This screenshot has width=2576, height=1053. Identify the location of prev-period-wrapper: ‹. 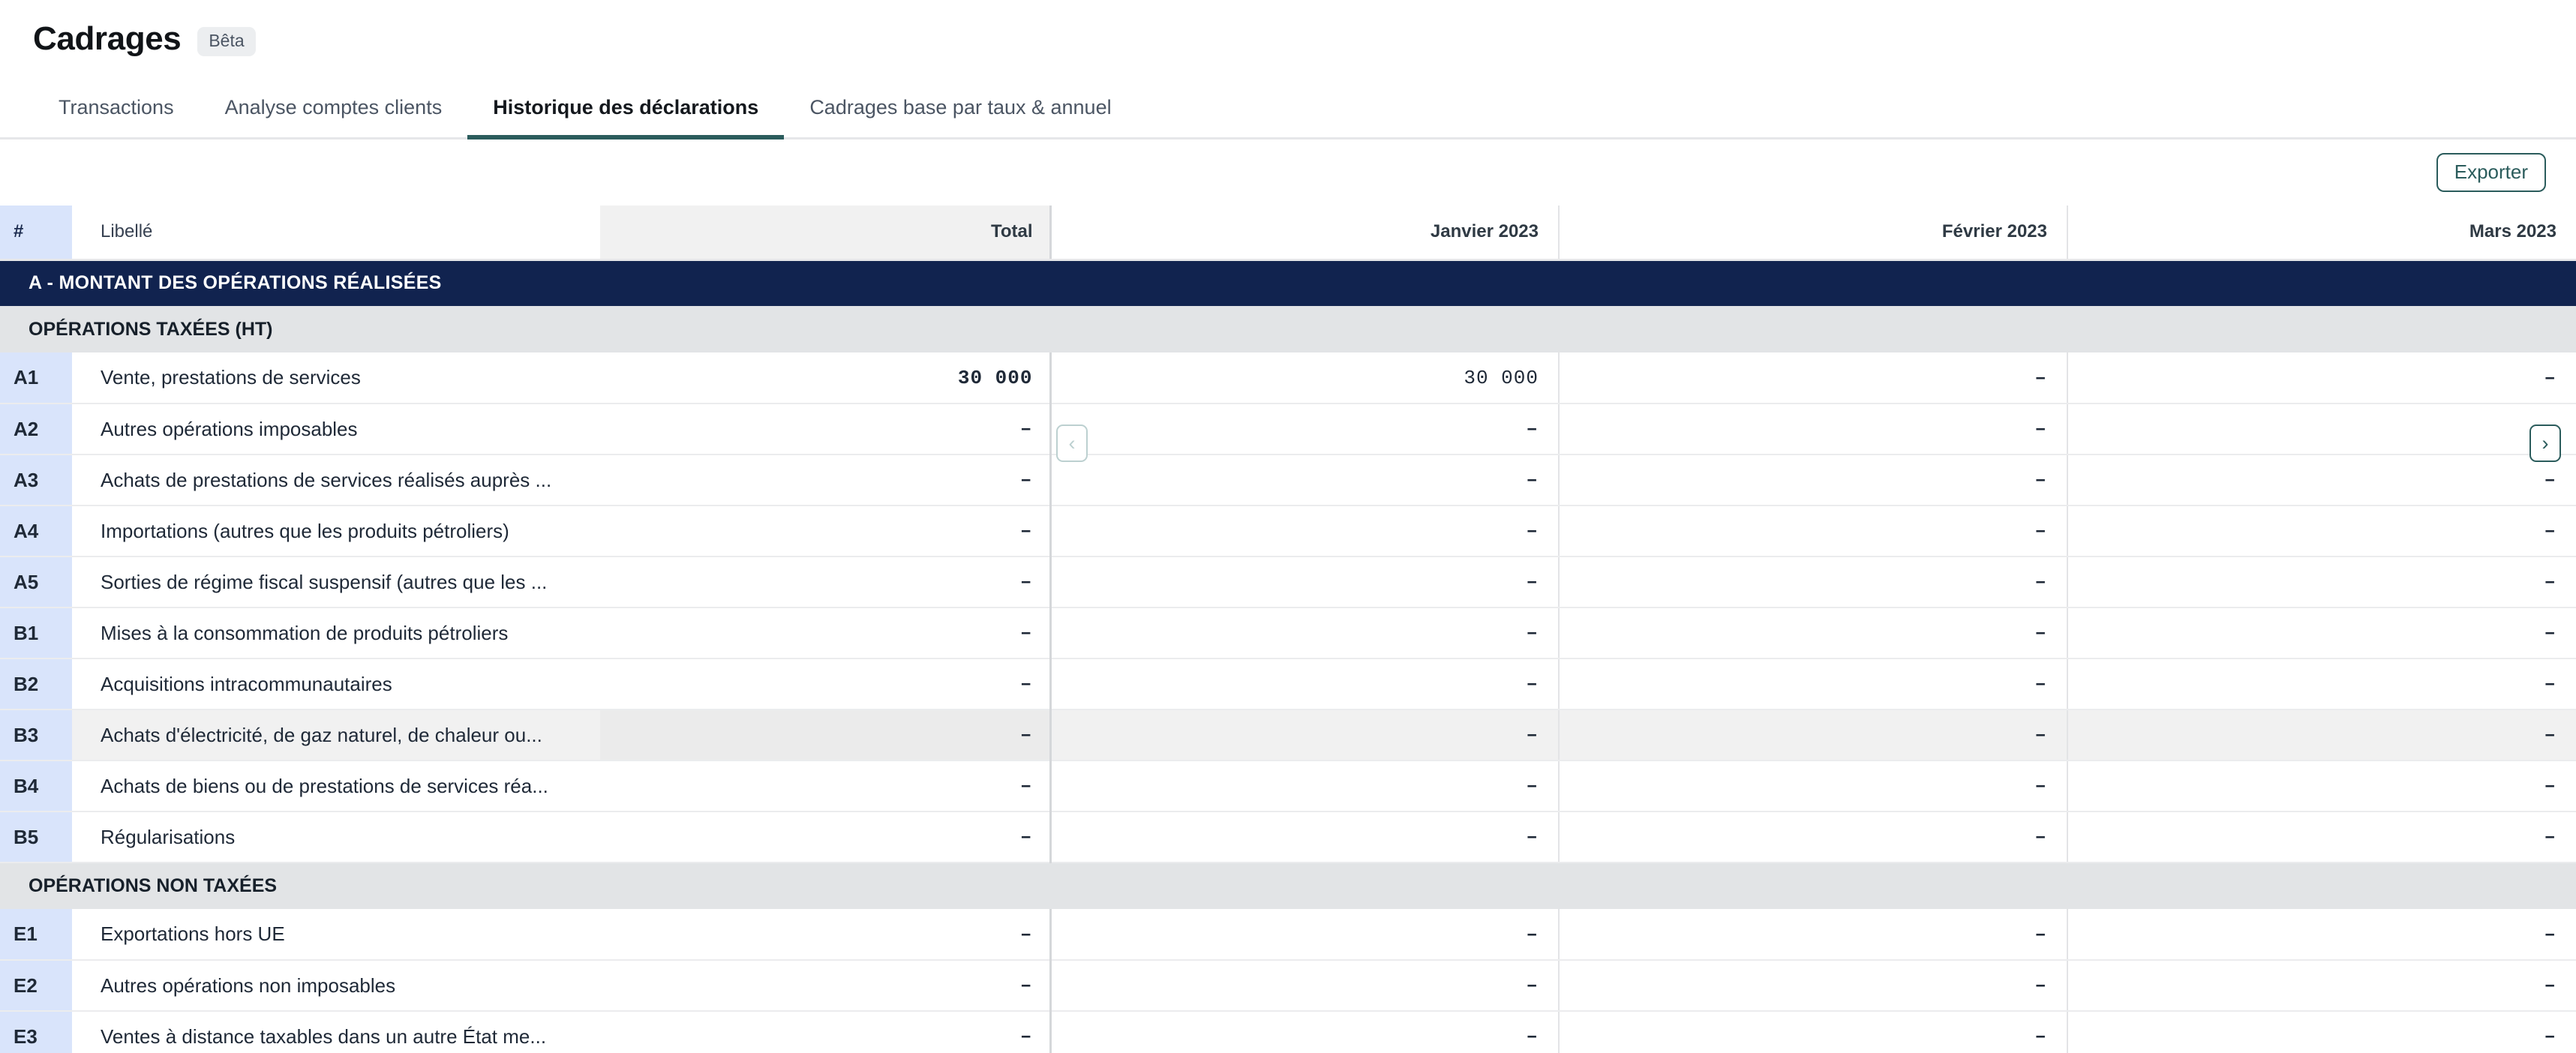
(1072, 443).